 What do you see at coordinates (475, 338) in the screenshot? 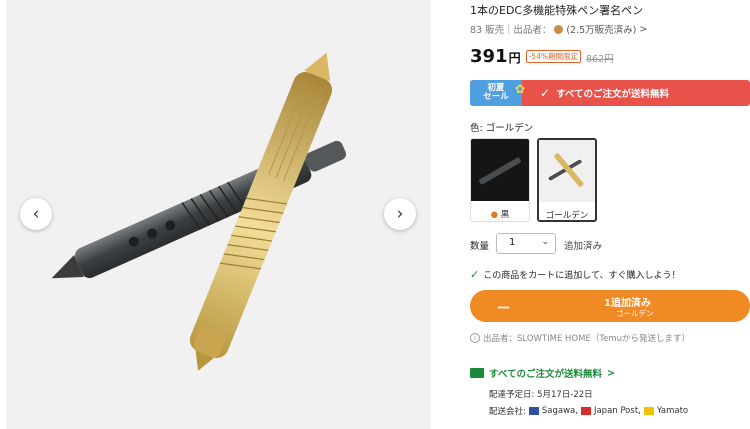
I see `info-icon: i` at bounding box center [475, 338].